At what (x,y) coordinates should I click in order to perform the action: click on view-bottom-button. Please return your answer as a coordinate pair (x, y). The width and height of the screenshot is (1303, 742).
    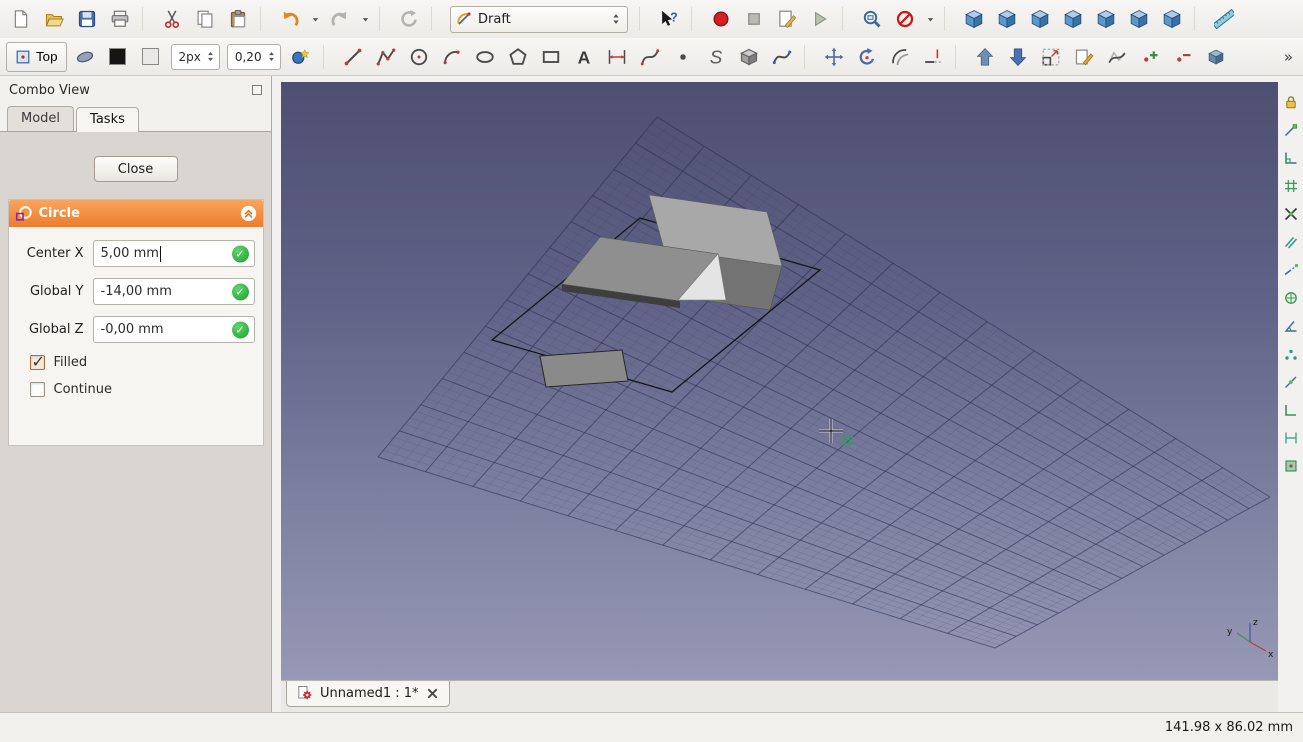
    Looking at the image, I should click on (1139, 19).